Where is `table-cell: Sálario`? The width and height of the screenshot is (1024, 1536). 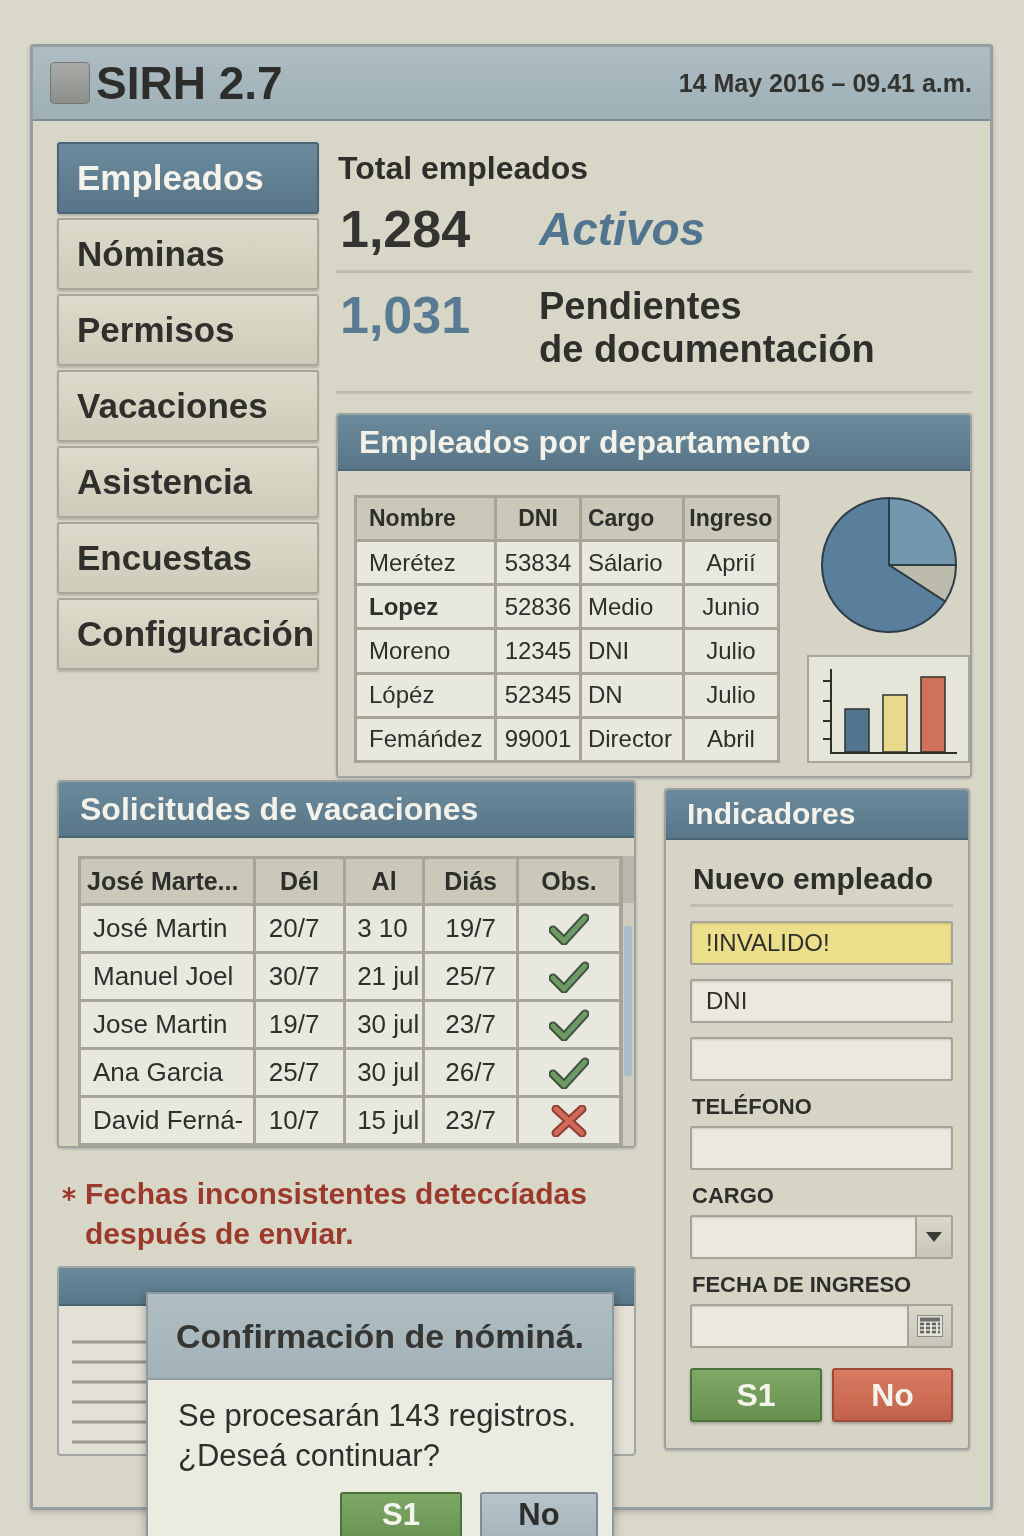
table-cell: Sálario is located at coordinates (632, 562).